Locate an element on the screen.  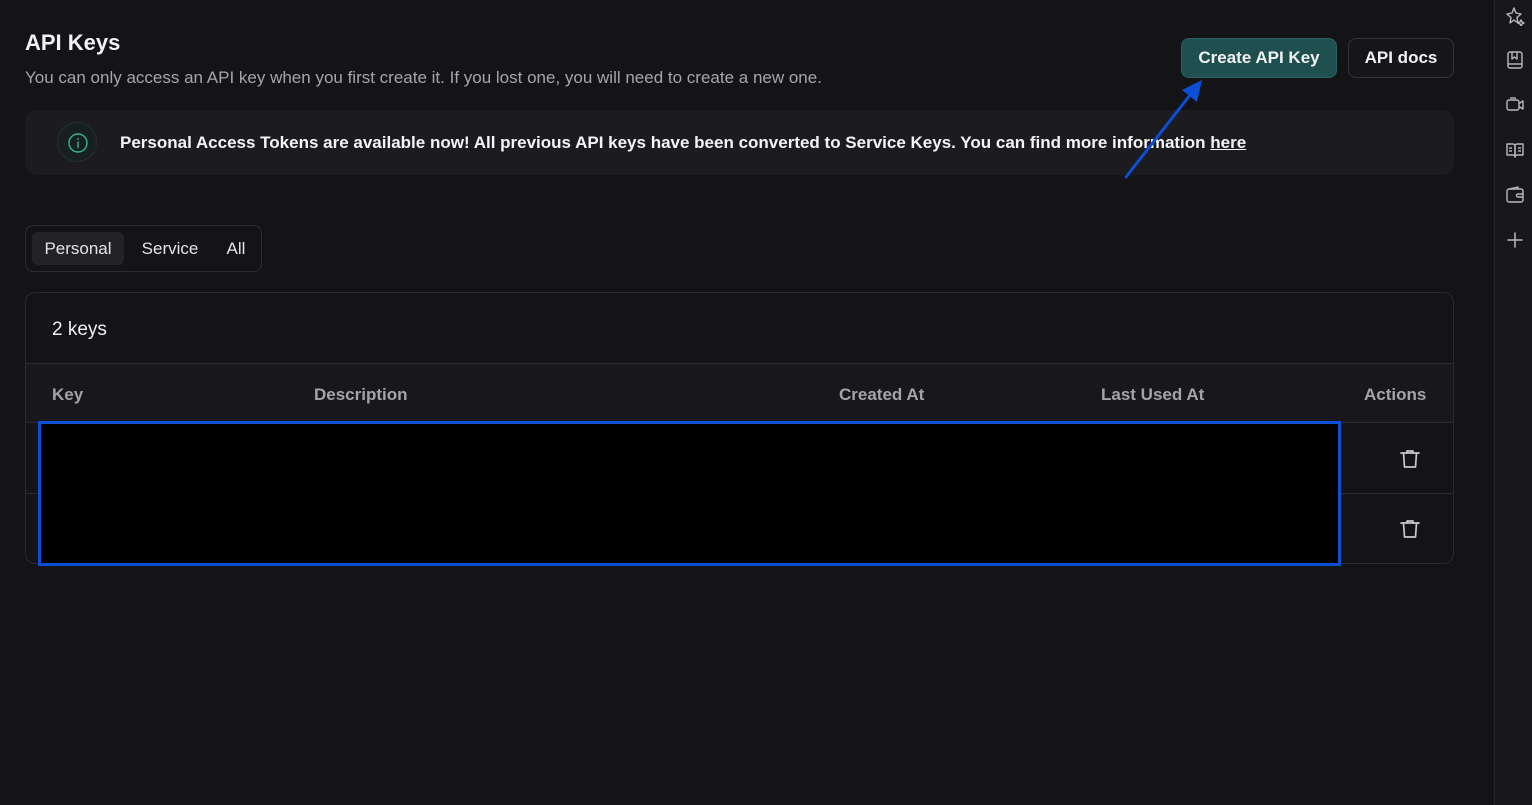
wallet-icon is located at coordinates (1515, 195).